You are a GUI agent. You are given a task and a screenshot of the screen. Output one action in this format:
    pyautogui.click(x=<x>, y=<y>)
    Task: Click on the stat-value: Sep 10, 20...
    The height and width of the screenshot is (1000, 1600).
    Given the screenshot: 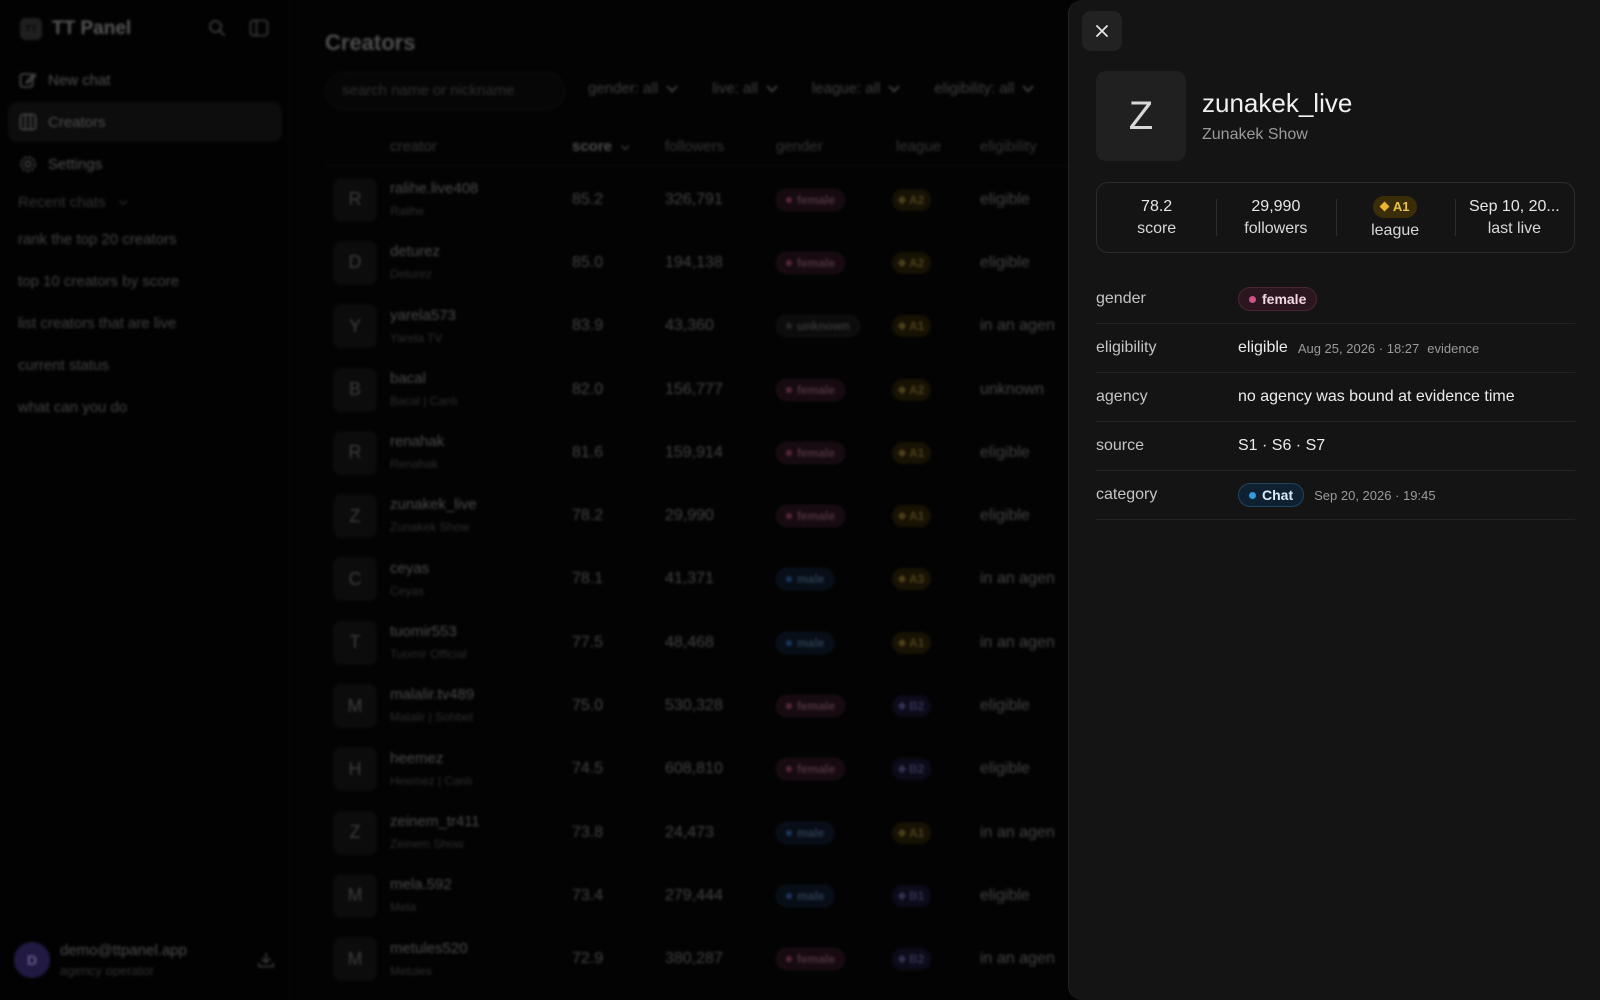 What is the action you would take?
    pyautogui.click(x=1514, y=206)
    